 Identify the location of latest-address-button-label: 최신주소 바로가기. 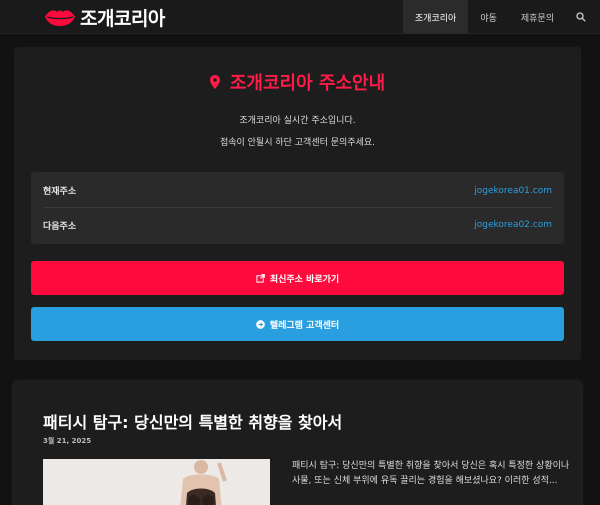
(304, 279).